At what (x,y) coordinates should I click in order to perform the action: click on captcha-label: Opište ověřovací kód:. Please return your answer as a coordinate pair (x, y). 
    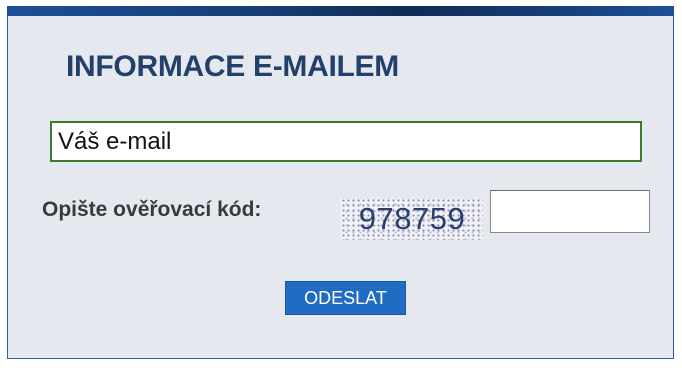
    Looking at the image, I should click on (152, 209).